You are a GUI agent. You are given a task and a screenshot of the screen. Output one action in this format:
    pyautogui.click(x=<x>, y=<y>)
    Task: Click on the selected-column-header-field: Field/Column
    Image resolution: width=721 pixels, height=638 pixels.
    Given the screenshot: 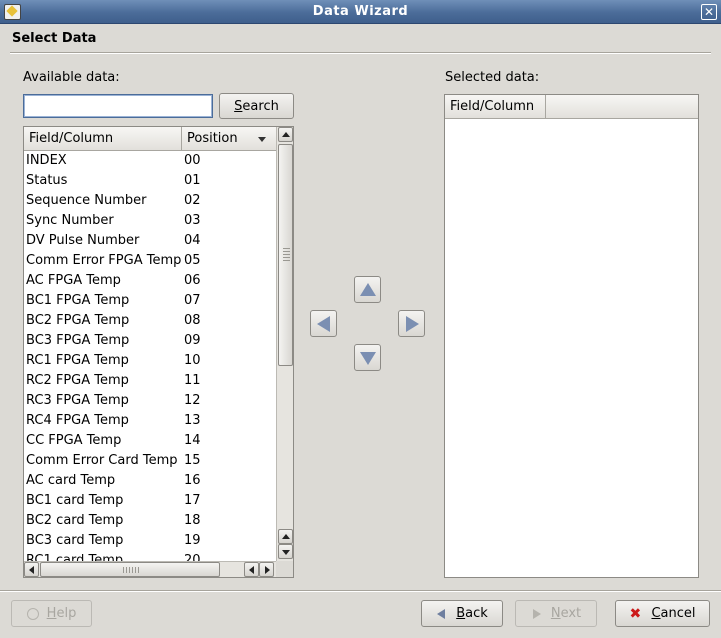 What is the action you would take?
    pyautogui.click(x=495, y=107)
    